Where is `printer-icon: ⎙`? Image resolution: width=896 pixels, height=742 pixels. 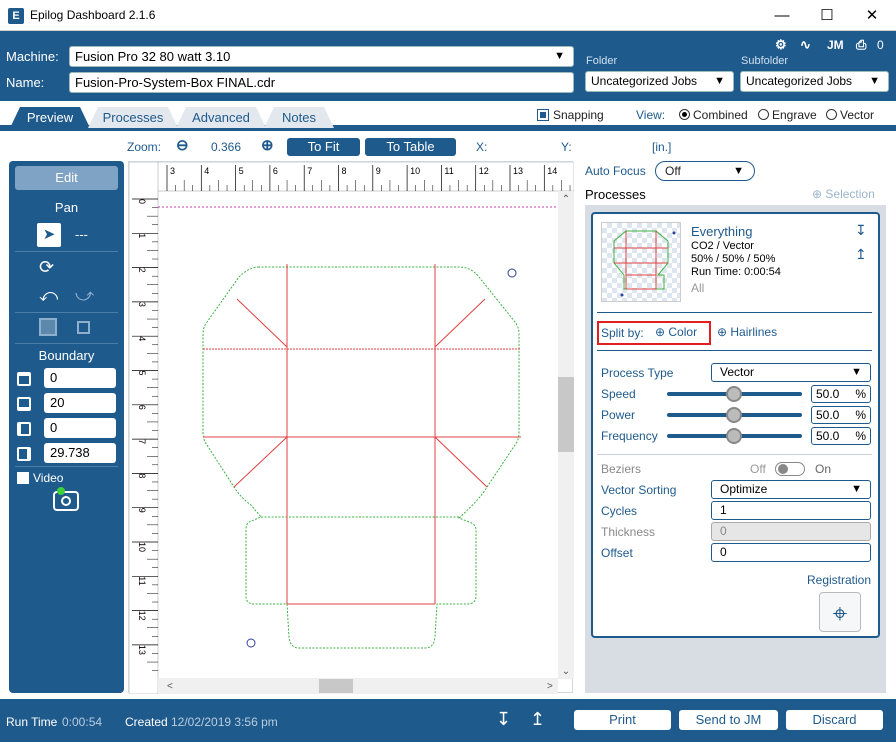
printer-icon: ⎙ is located at coordinates (861, 45).